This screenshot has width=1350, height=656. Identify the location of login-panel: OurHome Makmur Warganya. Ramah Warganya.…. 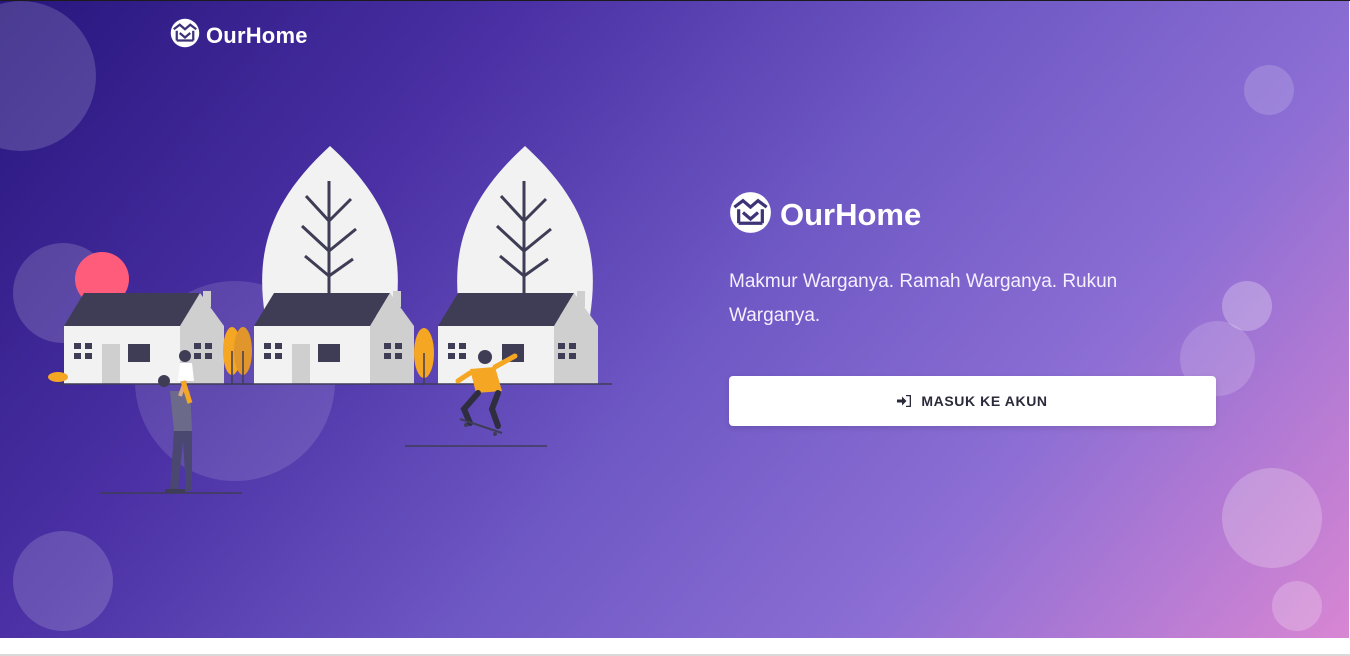
(973, 308).